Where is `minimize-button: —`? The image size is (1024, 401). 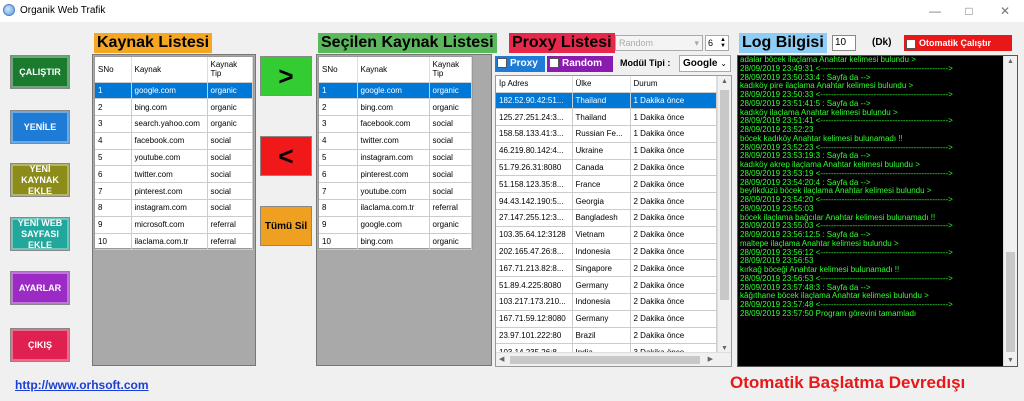 minimize-button: — is located at coordinates (935, 11).